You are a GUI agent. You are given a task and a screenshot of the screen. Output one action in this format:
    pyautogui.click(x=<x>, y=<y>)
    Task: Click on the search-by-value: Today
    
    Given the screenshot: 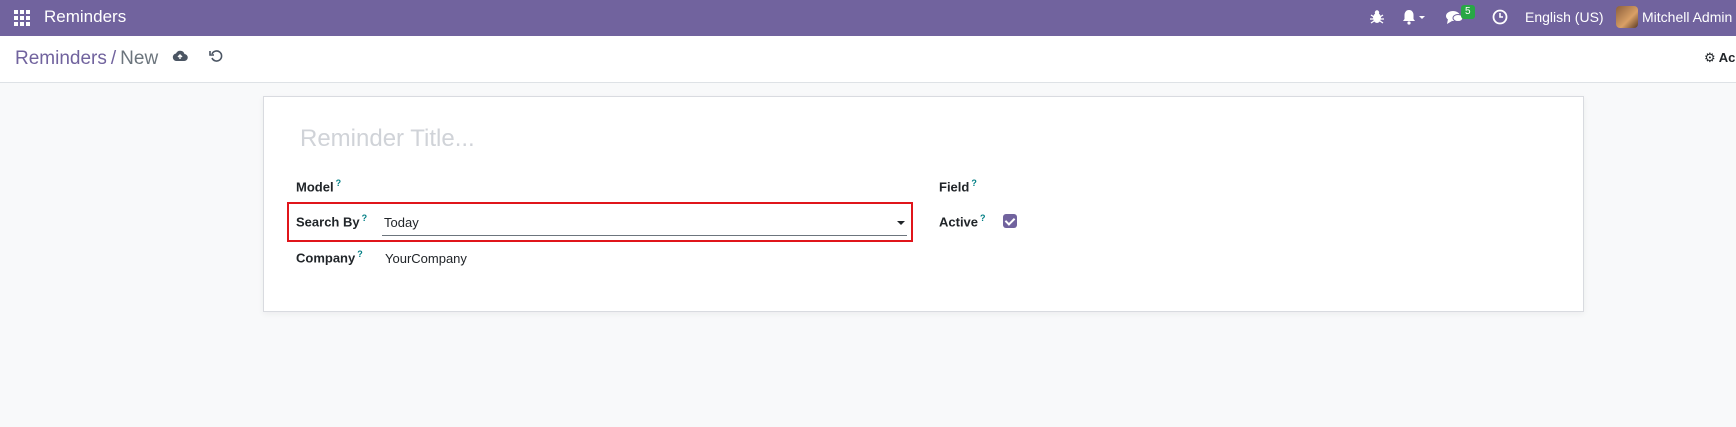 What is the action you would take?
    pyautogui.click(x=401, y=222)
    